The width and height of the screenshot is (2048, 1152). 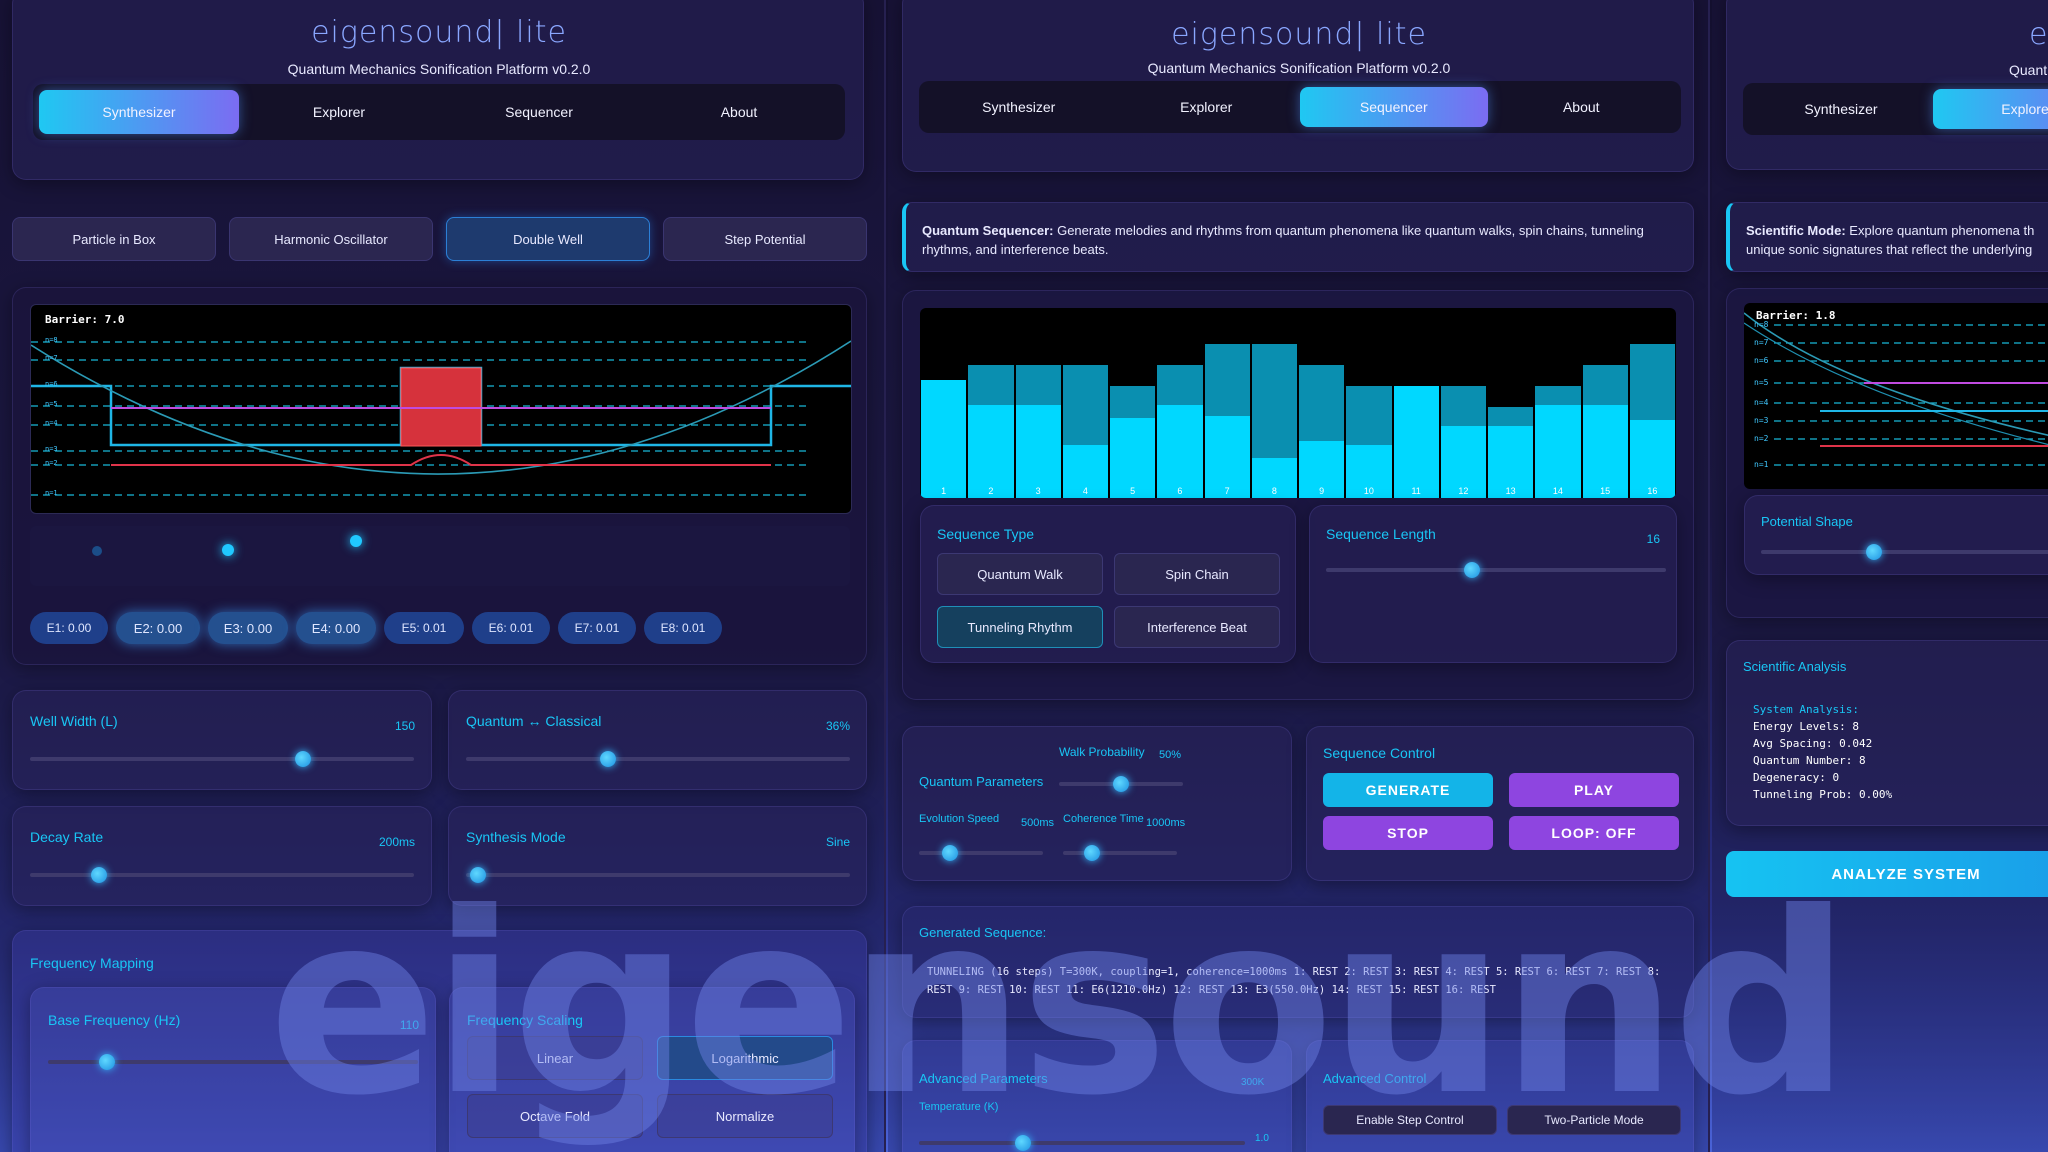 What do you see at coordinates (765, 239) in the screenshot?
I see `potential-step: Step Potential` at bounding box center [765, 239].